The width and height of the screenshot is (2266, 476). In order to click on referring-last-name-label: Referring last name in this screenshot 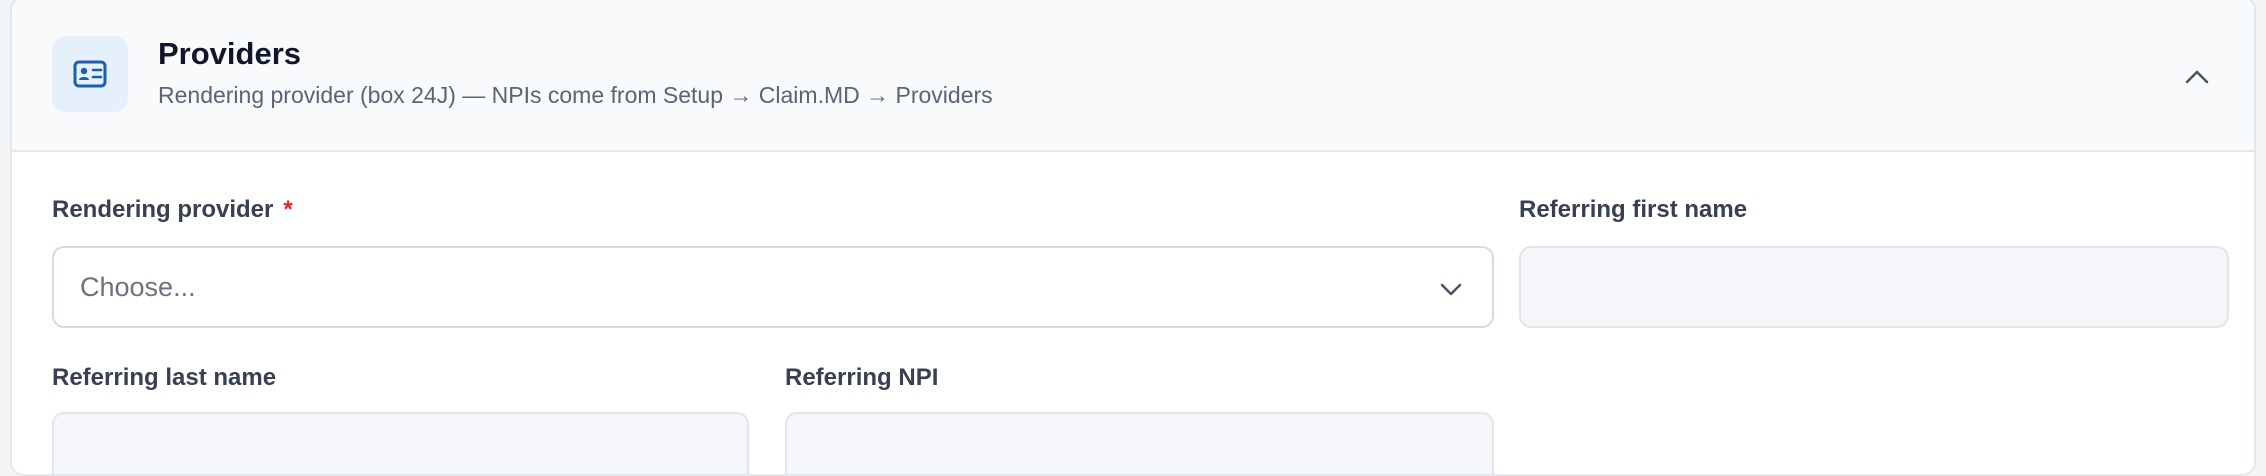, I will do `click(164, 377)`.